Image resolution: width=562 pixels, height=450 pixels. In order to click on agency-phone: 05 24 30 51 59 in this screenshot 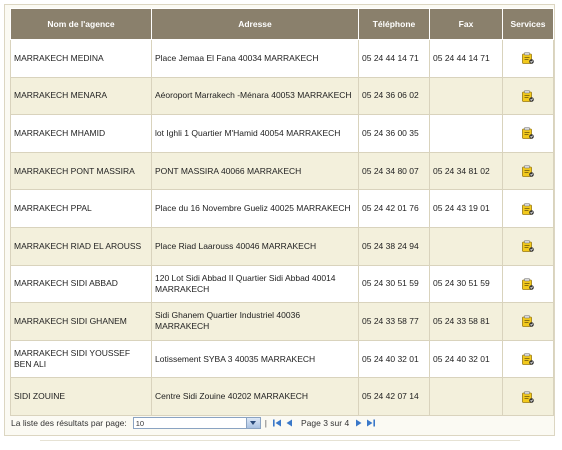, I will do `click(394, 284)`.